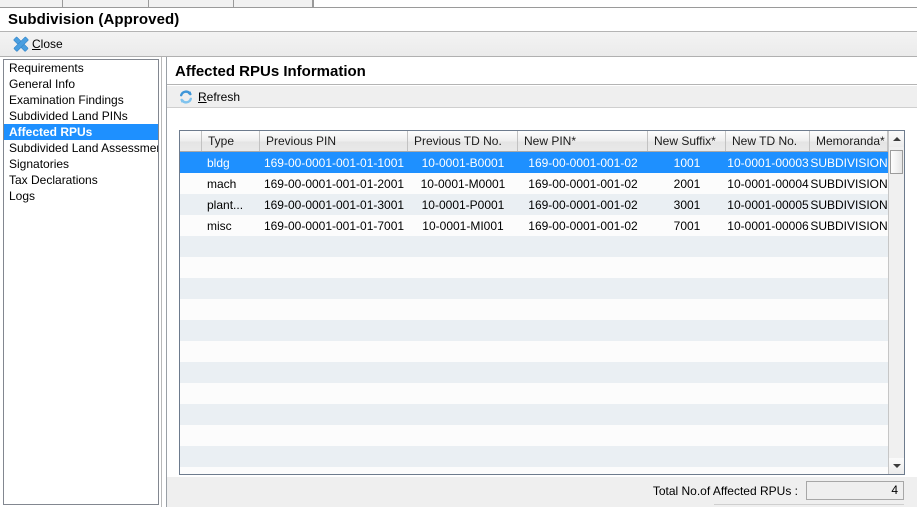  Describe the element at coordinates (463, 183) in the screenshot. I see `table-cell: 10-0001-M0001` at that location.